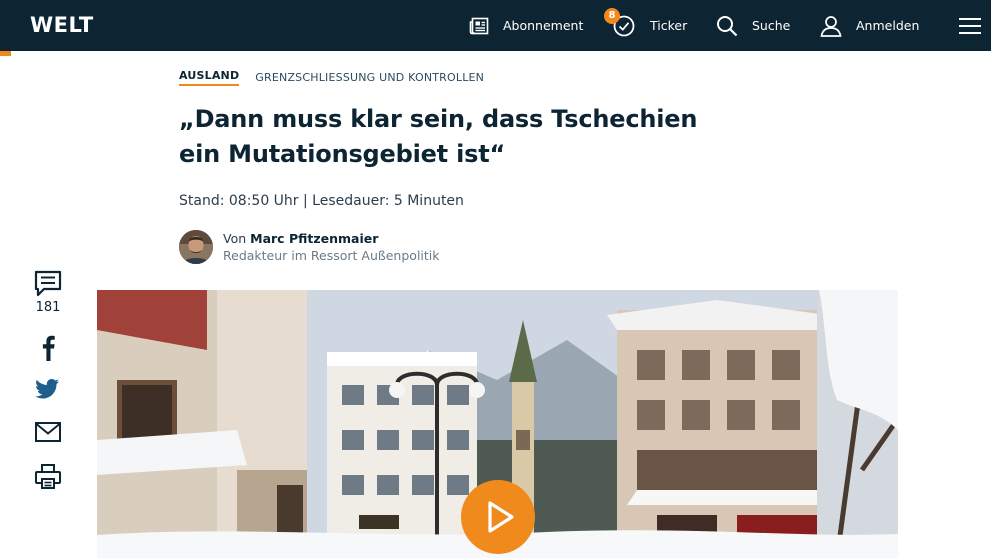 The height and width of the screenshot is (558, 991). What do you see at coordinates (543, 25) in the screenshot?
I see `nav-abonnement-label: Abonnement` at bounding box center [543, 25].